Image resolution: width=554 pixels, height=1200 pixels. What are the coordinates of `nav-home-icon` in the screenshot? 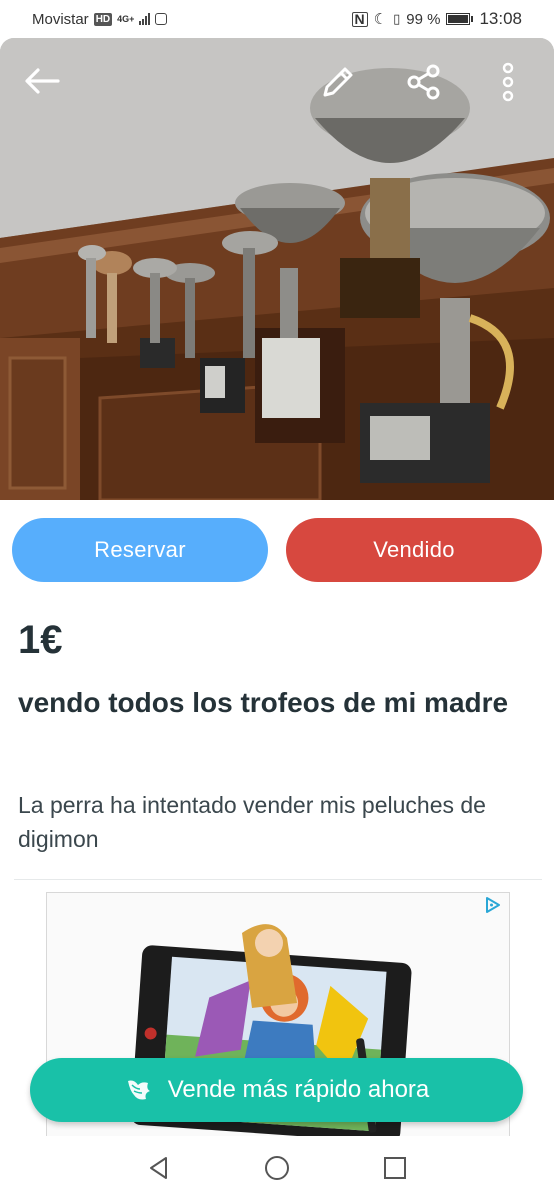 It's located at (277, 1168).